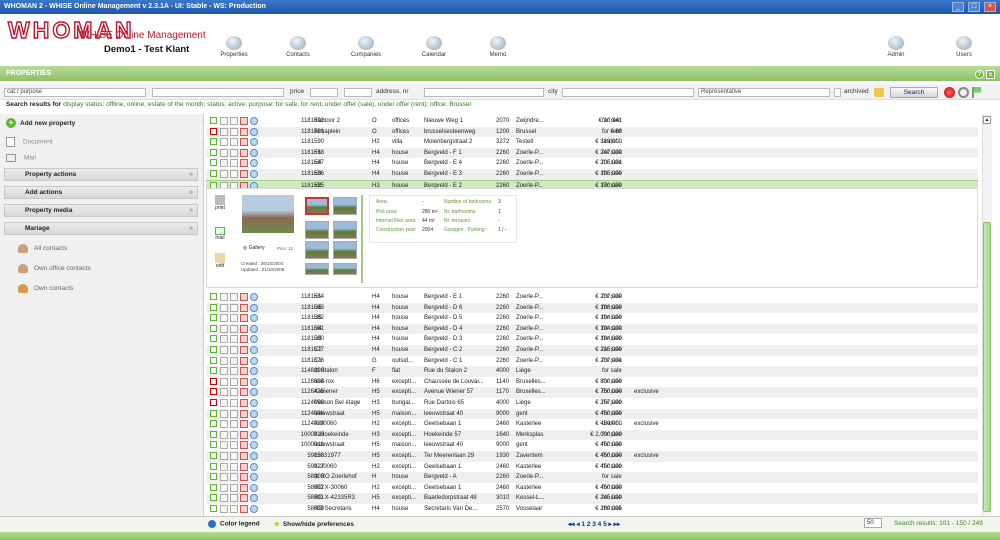 Image resolution: width=1000 pixels, height=540 pixels. I want to click on main-photo, so click(268, 214).